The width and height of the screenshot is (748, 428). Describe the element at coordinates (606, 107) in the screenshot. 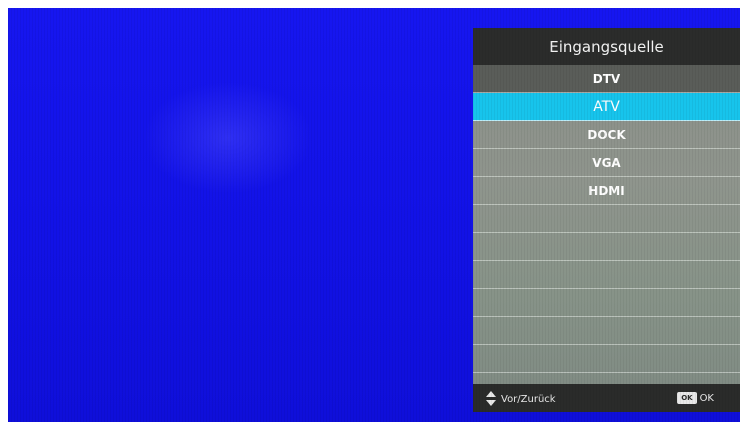

I see `source-item-atv: ATV` at that location.